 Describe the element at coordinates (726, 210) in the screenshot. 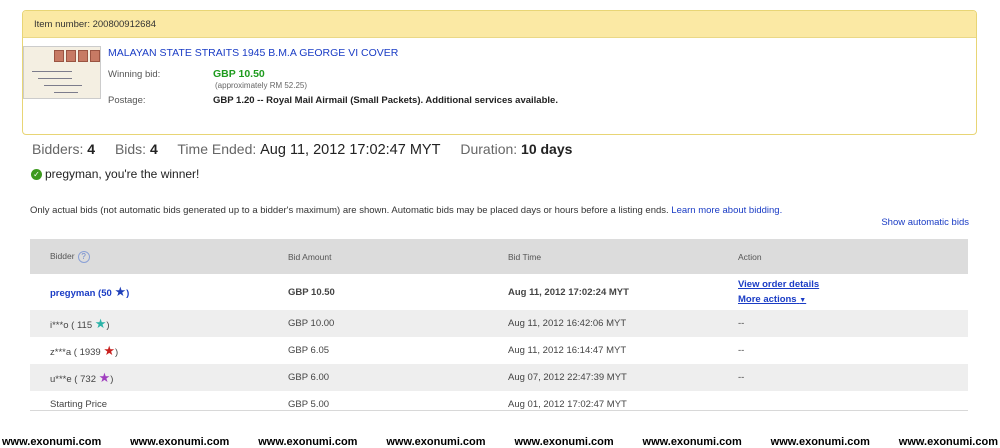

I see `learn-more-link: Learn more about bidding.` at that location.